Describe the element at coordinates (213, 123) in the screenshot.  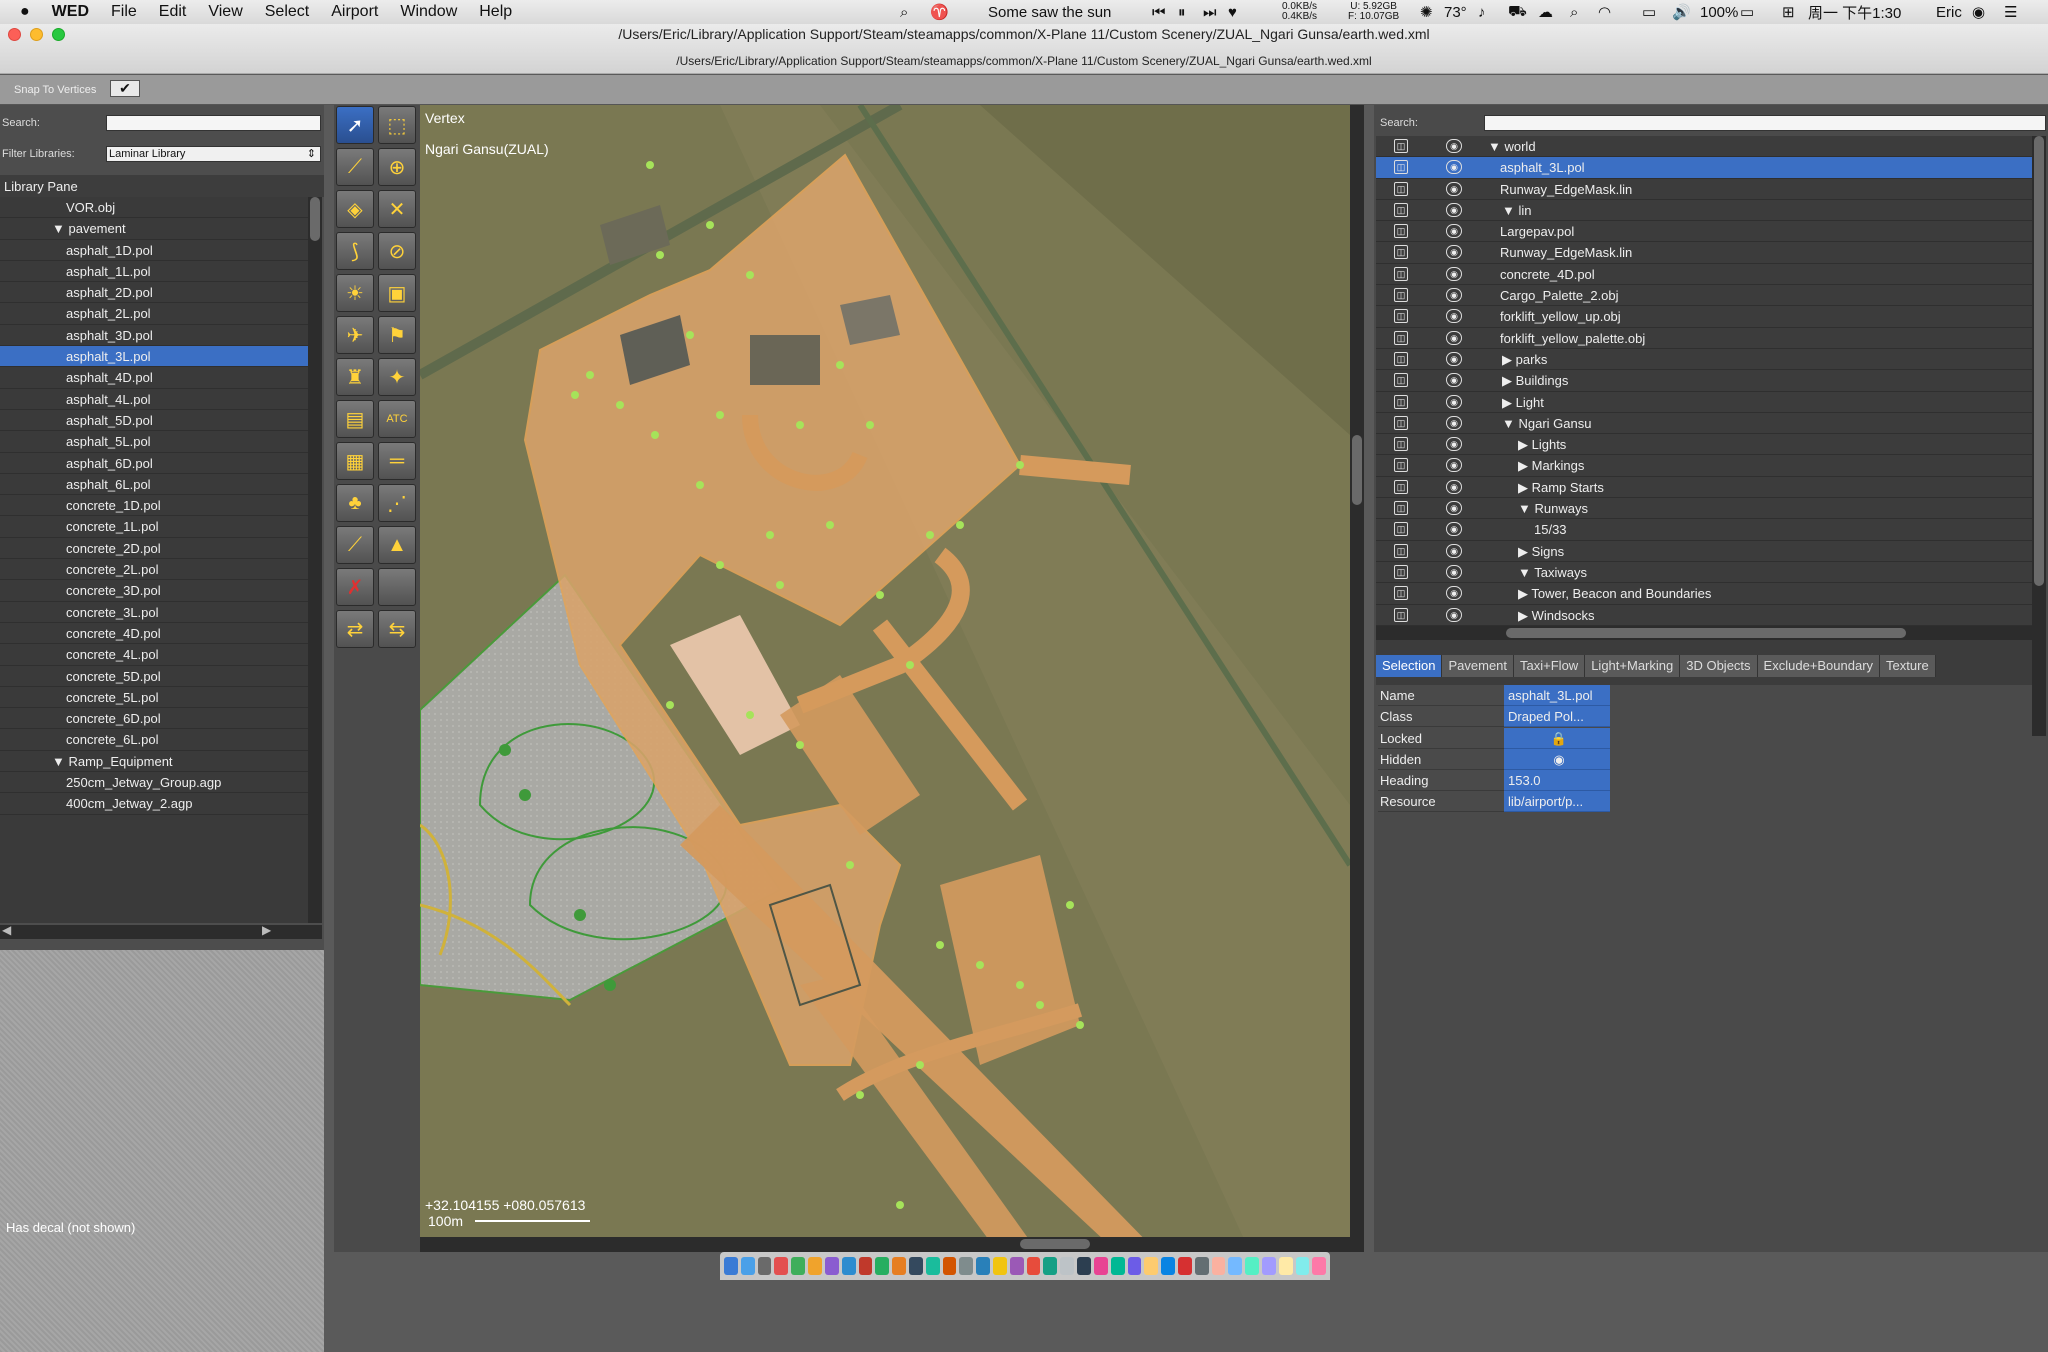
I see `library-search-input` at that location.